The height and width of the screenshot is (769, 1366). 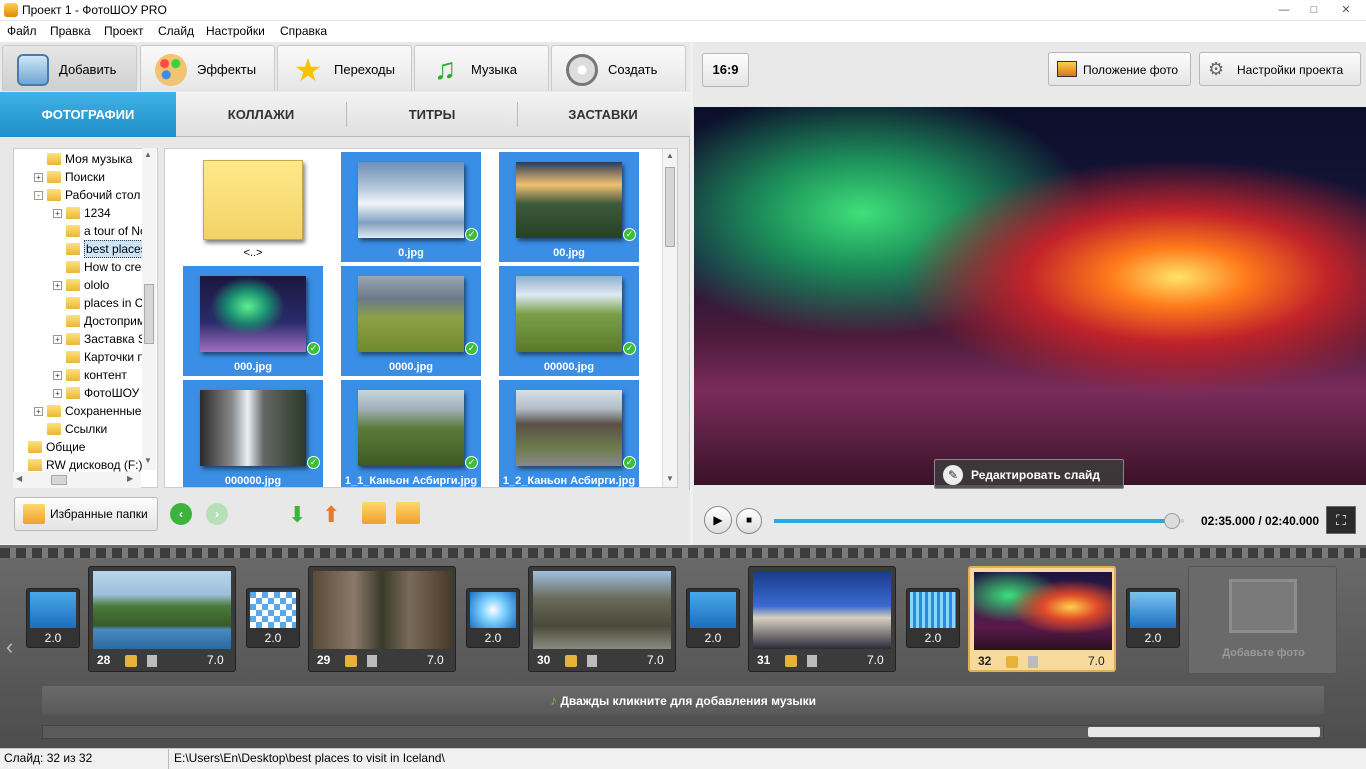 I want to click on photo-position-button: Положение фото, so click(x=1119, y=69).